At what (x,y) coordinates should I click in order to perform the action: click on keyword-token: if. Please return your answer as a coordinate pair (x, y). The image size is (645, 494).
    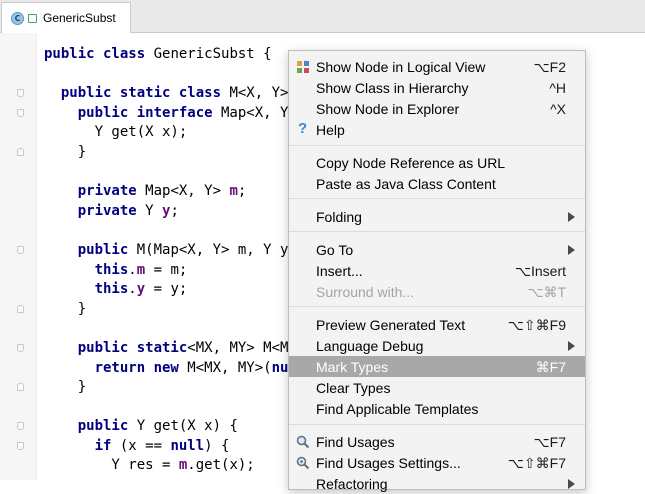
    Looking at the image, I should click on (103, 445).